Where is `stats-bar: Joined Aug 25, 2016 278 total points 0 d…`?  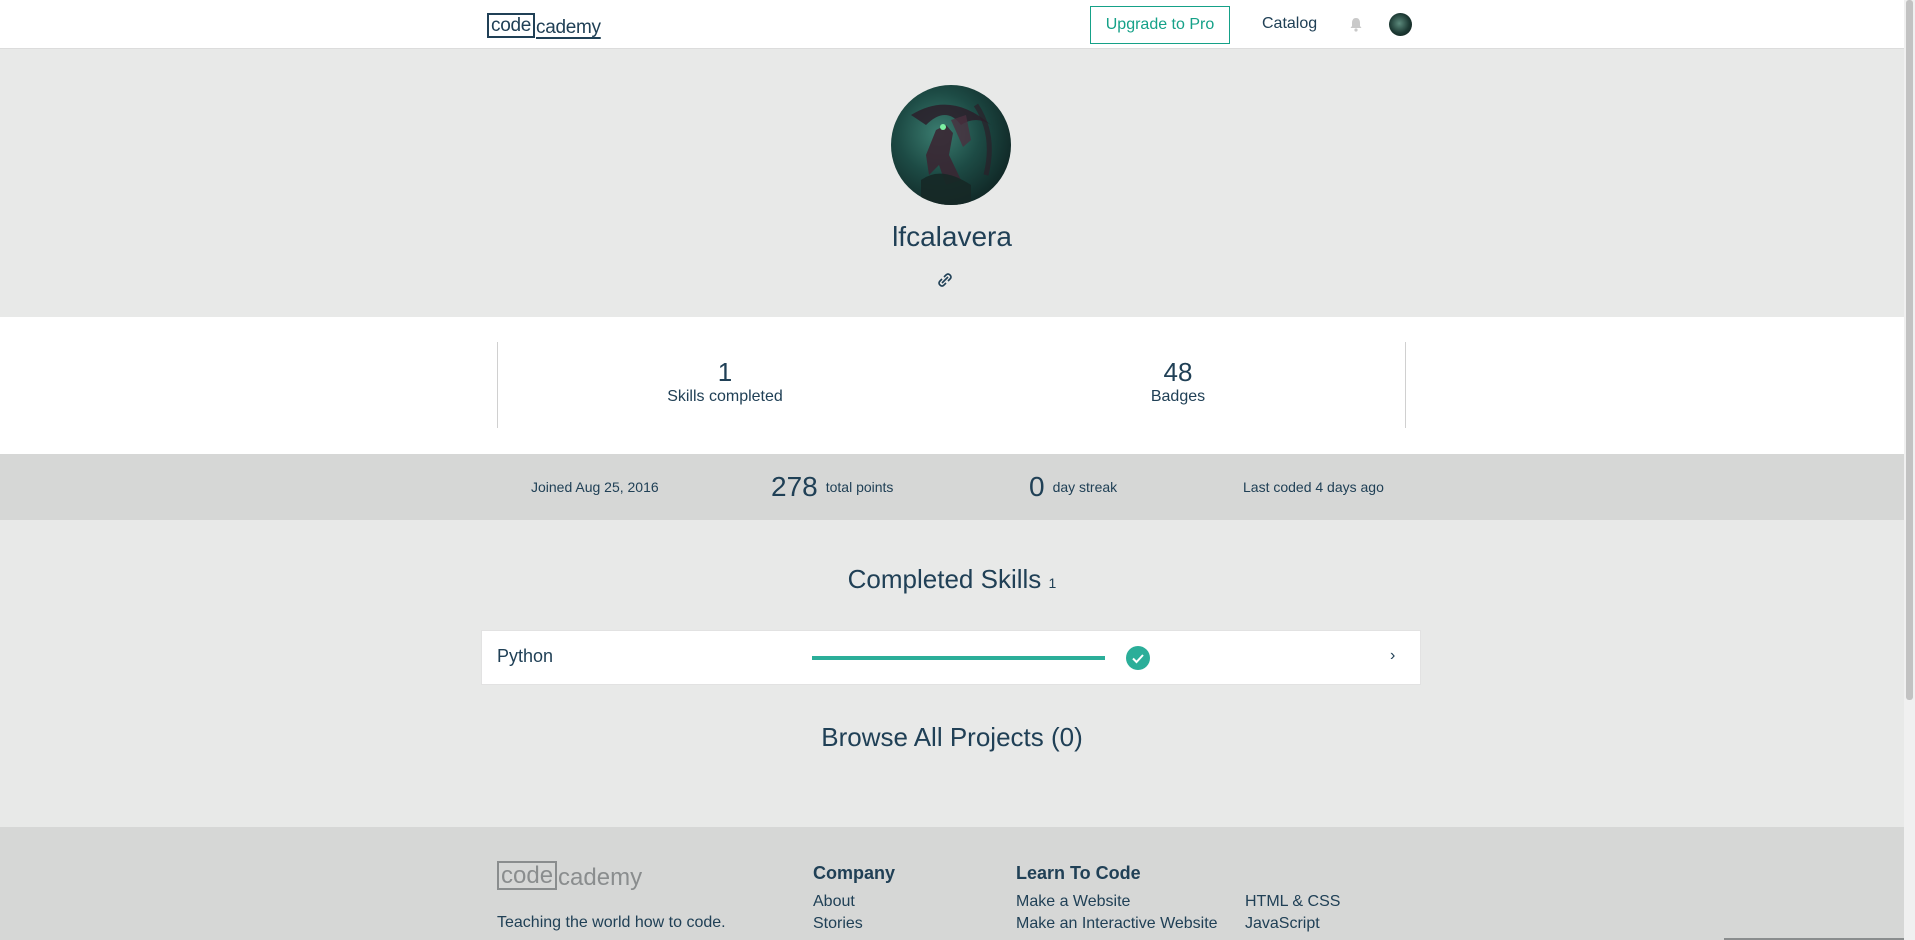
stats-bar: Joined Aug 25, 2016 278 total points 0 d… is located at coordinates (952, 487).